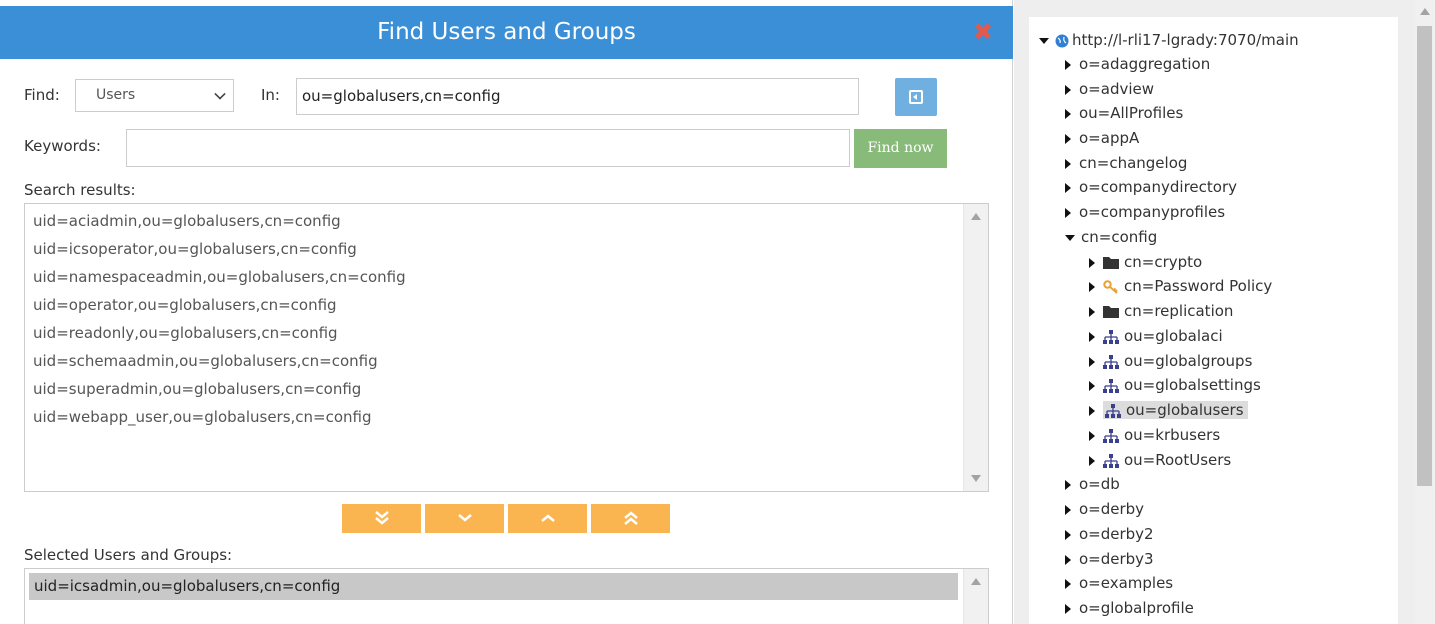 This screenshot has width=1435, height=624. What do you see at coordinates (1424, 256) in the screenshot?
I see `scrollbar-thumb` at bounding box center [1424, 256].